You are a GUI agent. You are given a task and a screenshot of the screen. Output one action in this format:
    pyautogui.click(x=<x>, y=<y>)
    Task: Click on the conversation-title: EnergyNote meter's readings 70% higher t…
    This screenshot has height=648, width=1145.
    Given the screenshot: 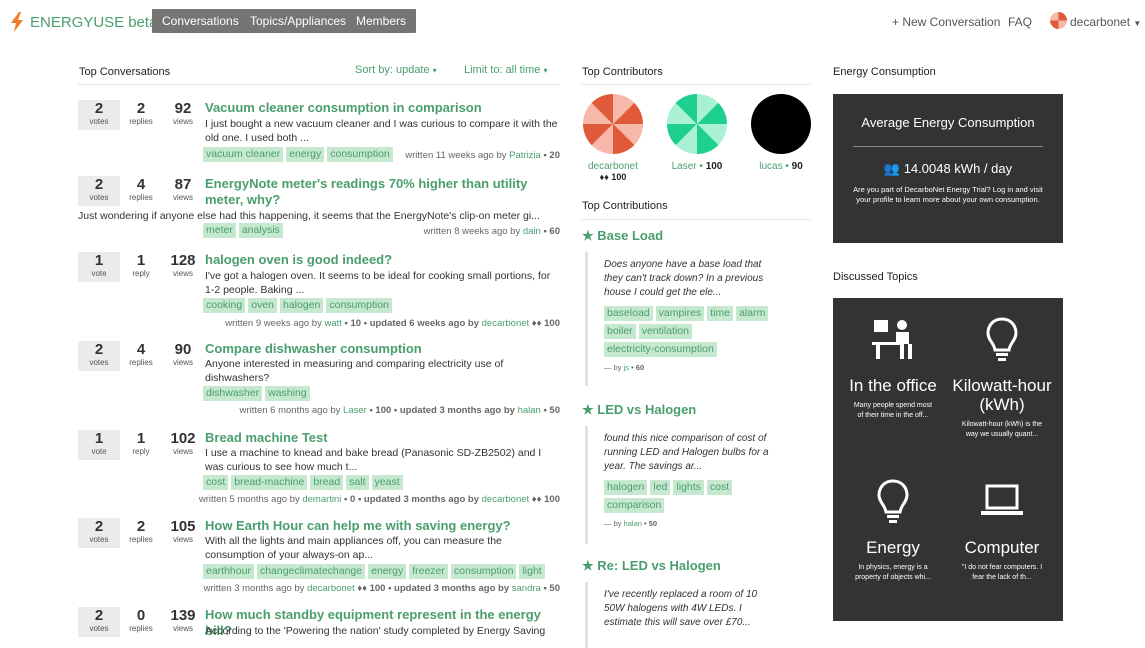 What is the action you would take?
    pyautogui.click(x=382, y=192)
    